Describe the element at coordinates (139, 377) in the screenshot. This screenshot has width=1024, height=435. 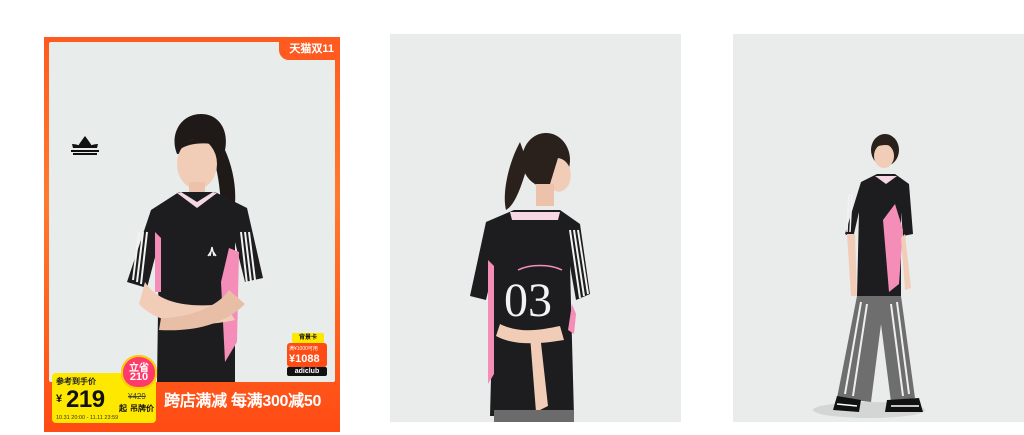
I see `save-amount: 210` at that location.